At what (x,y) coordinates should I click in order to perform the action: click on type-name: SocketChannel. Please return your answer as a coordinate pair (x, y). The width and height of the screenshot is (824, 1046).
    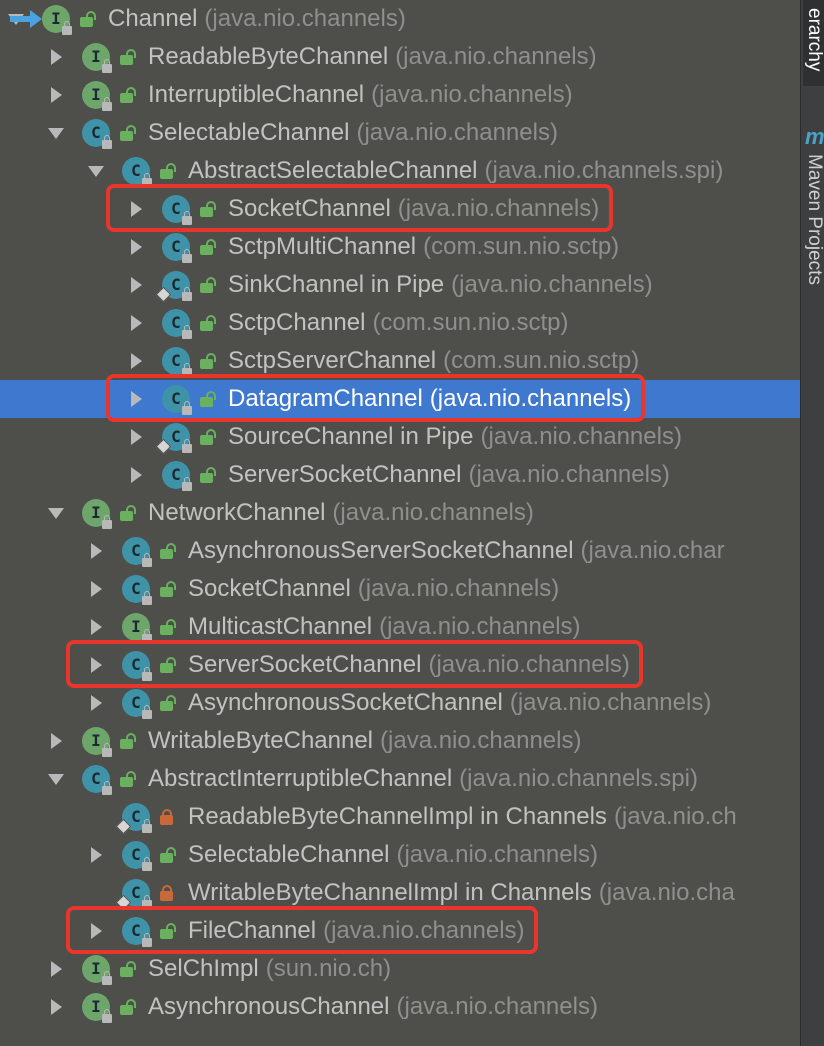
    Looking at the image, I should click on (309, 208).